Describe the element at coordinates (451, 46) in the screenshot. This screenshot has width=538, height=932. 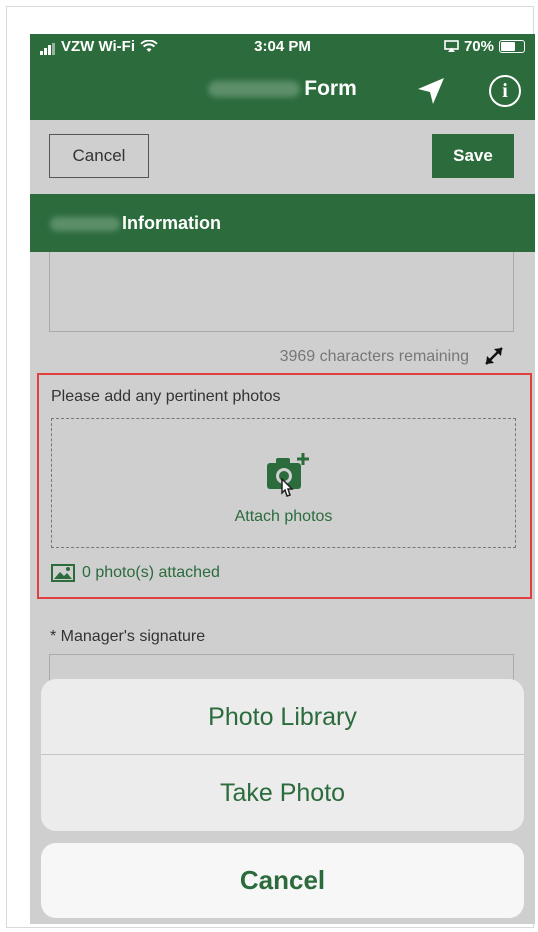
I see `airplay-icon` at that location.